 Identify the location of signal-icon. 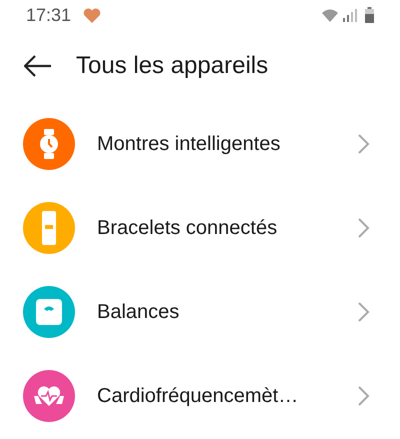
(350, 15).